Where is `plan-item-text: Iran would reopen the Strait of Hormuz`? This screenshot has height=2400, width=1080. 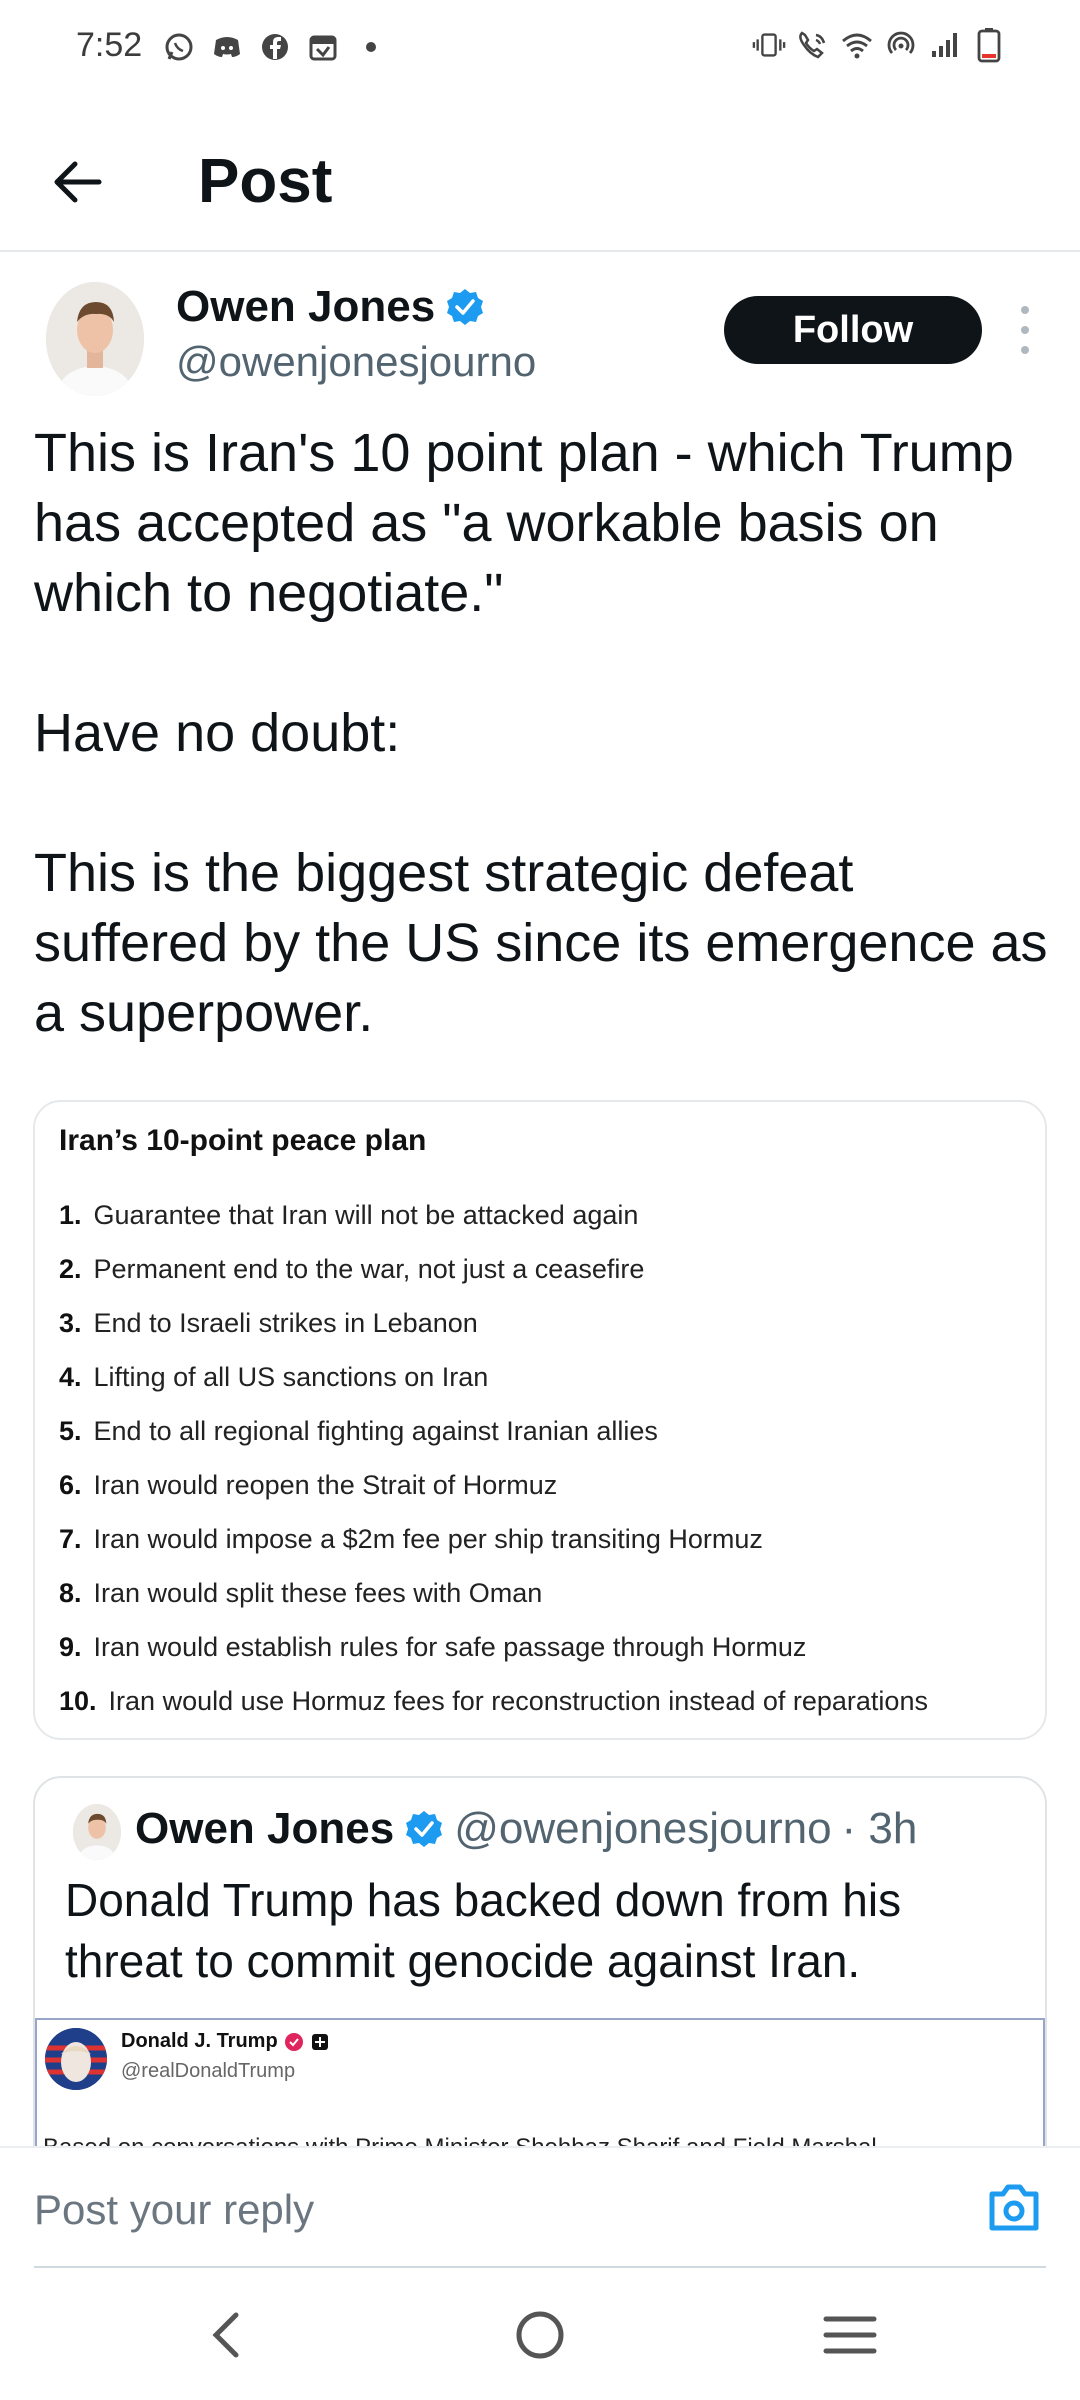 plan-item-text: Iran would reopen the Strait of Hormuz is located at coordinates (325, 1484).